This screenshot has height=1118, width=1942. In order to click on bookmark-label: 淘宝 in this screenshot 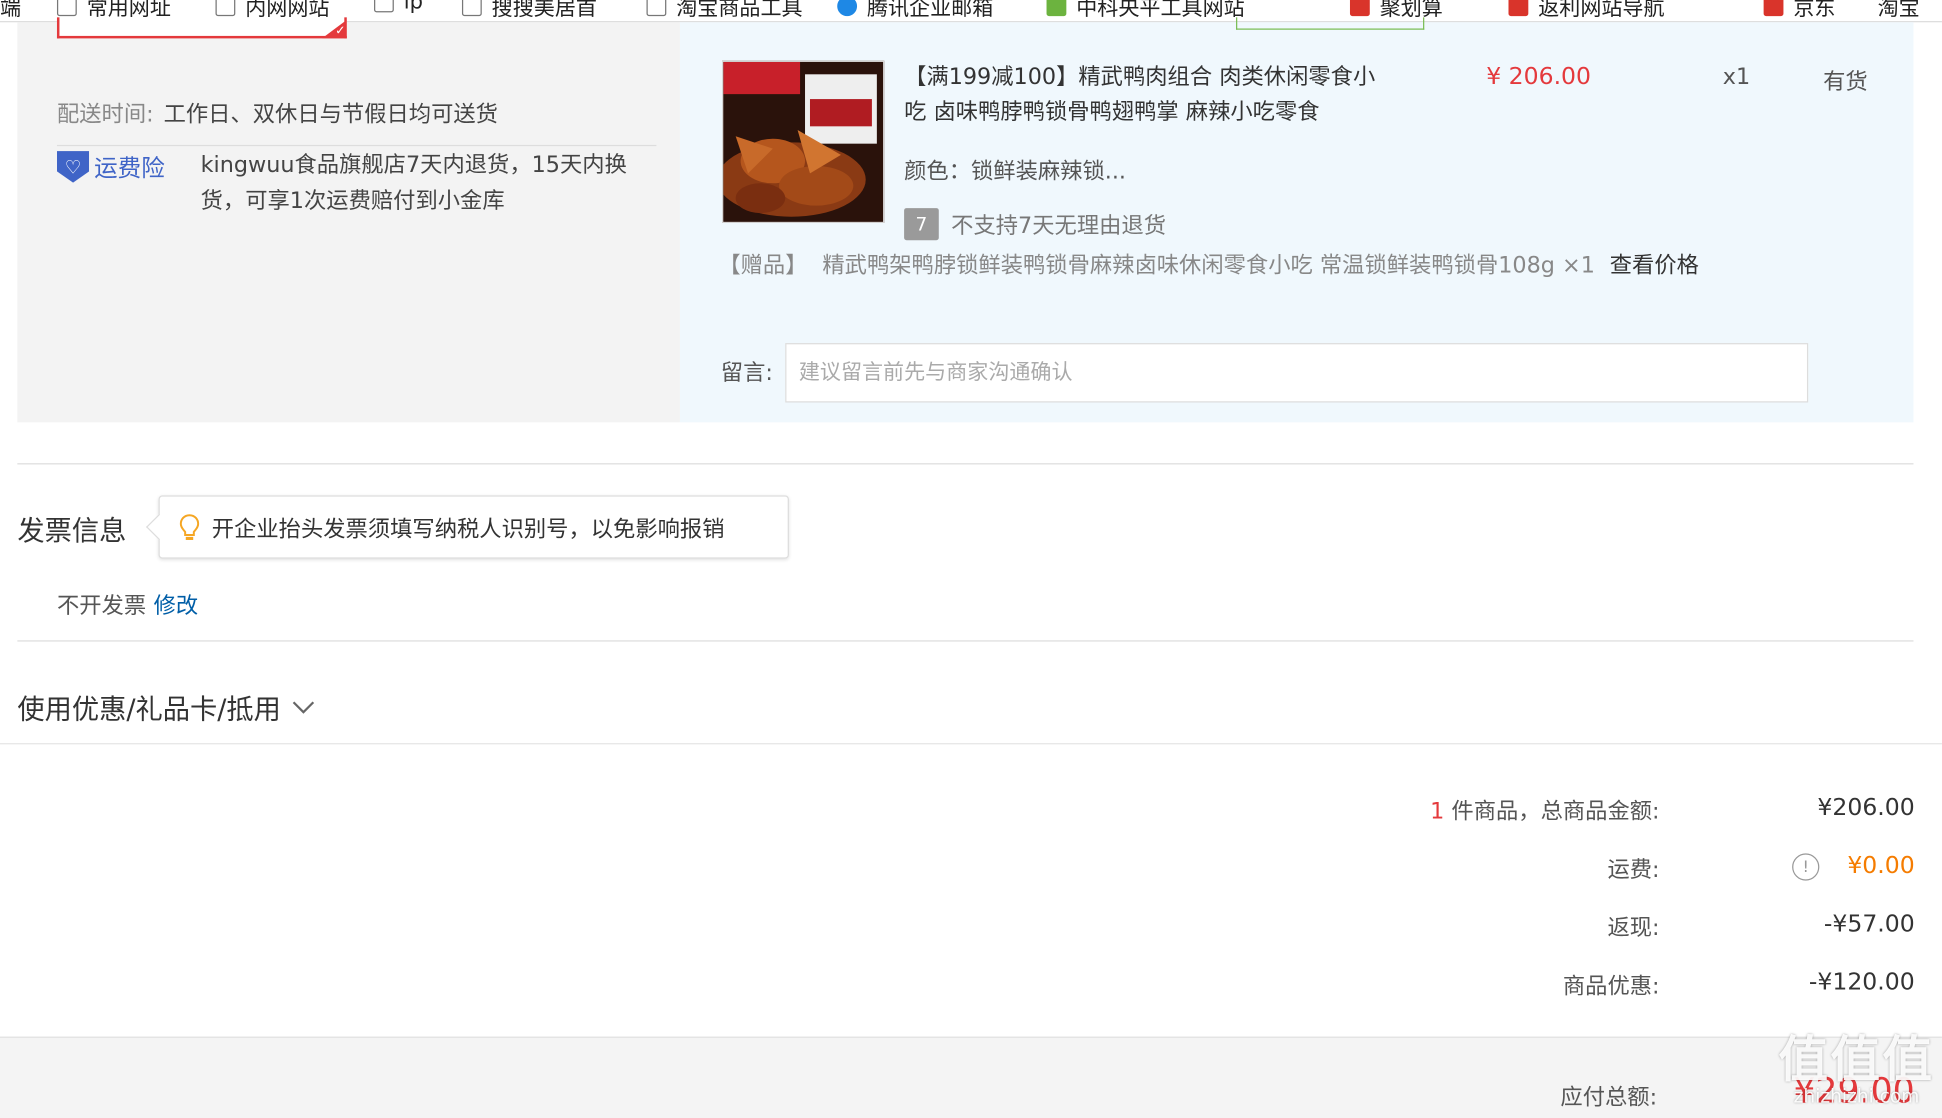, I will do `click(1898, 11)`.